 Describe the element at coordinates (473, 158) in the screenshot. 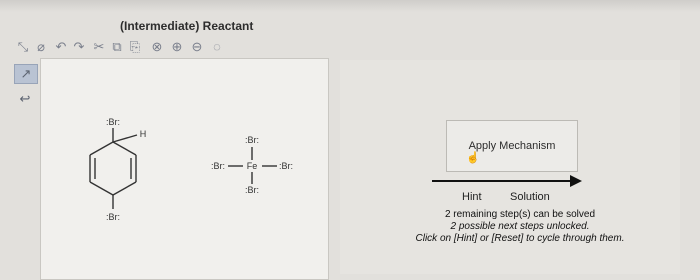

I see `hand-pointer-icon: ☝` at that location.